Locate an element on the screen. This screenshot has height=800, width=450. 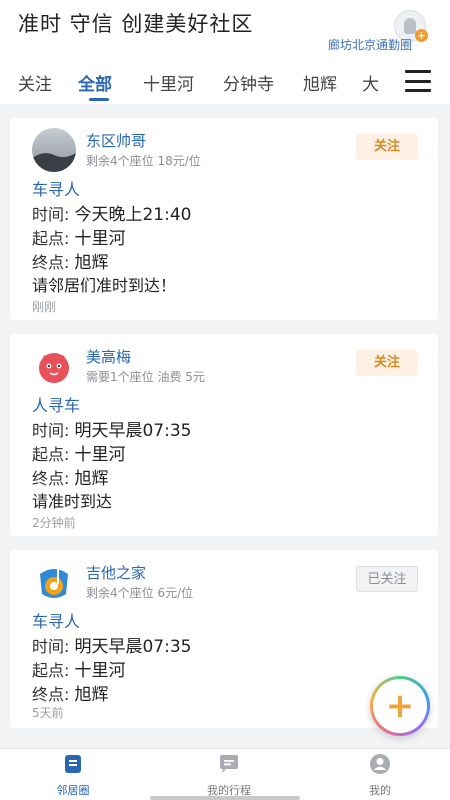
category-tabs: 关注 全部 十里河 分钟寺 旭辉 大 is located at coordinates (197, 83).